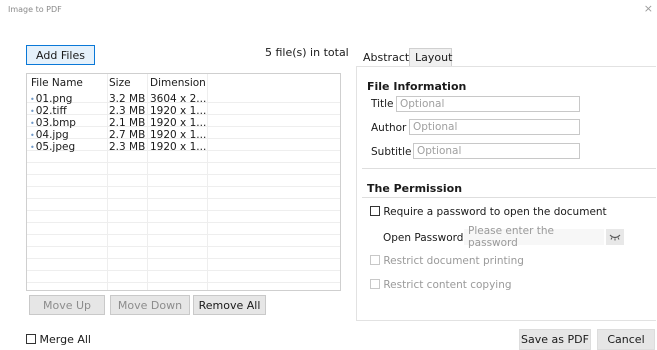 The width and height of the screenshot is (657, 350). I want to click on require-password-label: Require a password to open the document, so click(495, 212).